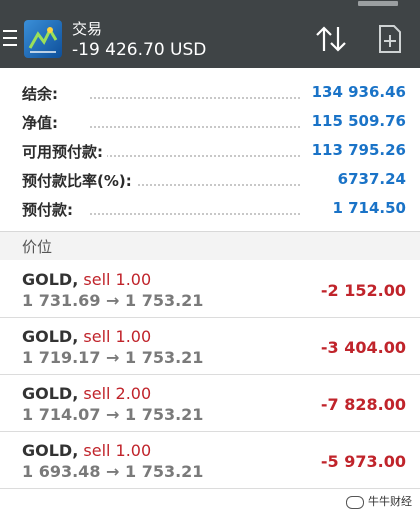 Image resolution: width=420 pixels, height=515 pixels. Describe the element at coordinates (210, 38) in the screenshot. I see `top-bar: 交易 -19 426.70 USD` at that location.